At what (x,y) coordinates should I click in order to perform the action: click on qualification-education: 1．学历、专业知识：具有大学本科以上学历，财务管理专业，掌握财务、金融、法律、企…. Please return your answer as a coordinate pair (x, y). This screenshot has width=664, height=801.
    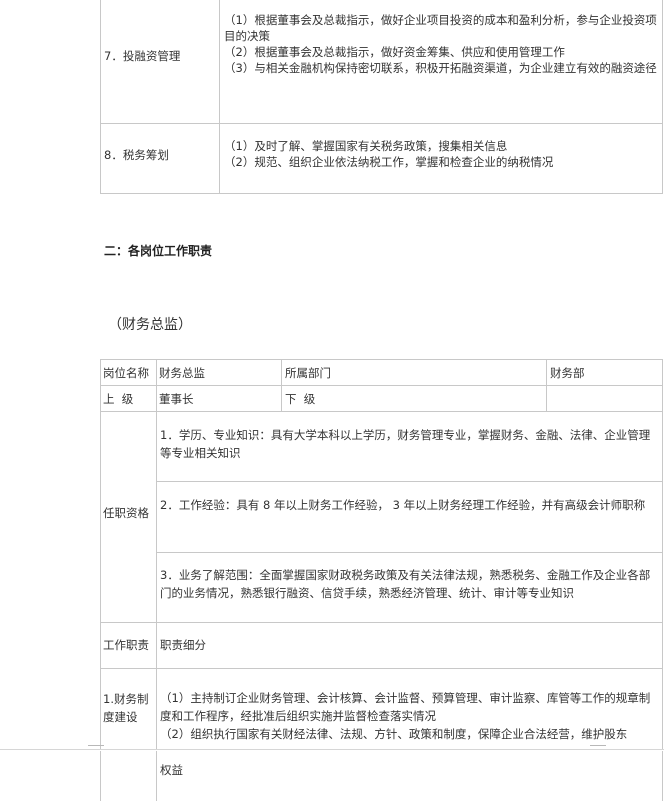
    Looking at the image, I should click on (405, 444).